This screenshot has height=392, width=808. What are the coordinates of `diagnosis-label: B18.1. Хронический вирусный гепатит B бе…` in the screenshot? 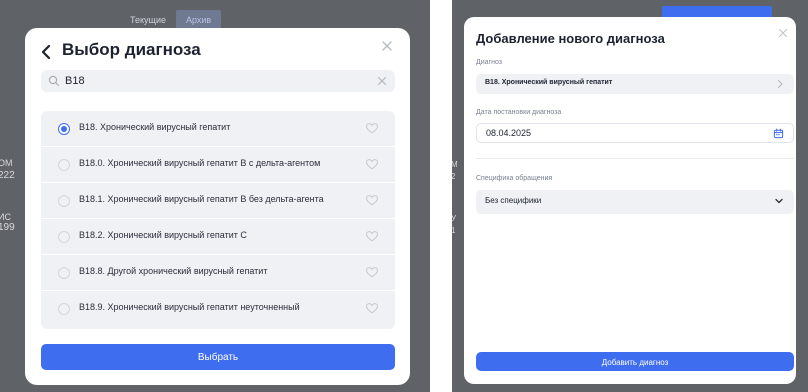 It's located at (201, 199).